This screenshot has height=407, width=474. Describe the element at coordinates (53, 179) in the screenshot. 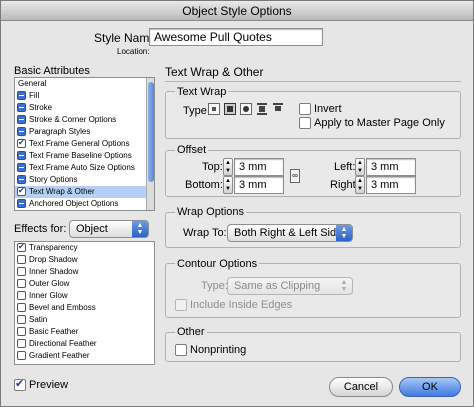

I see `attr-item-label: Story Options` at that location.